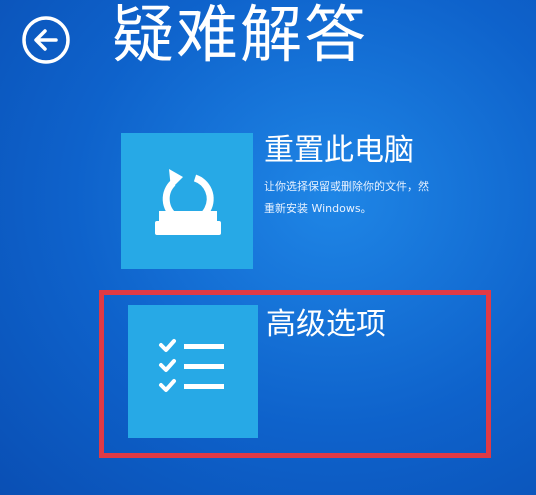  I want to click on refresh-drive-icon, so click(188, 202).